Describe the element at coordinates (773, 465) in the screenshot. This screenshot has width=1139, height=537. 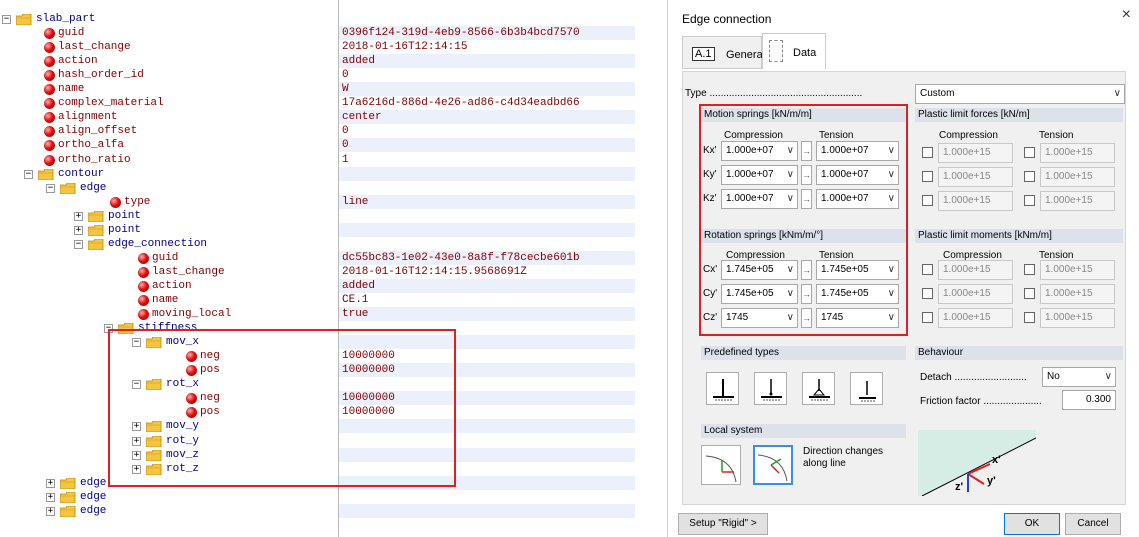
I see `local-system-direction-button` at that location.